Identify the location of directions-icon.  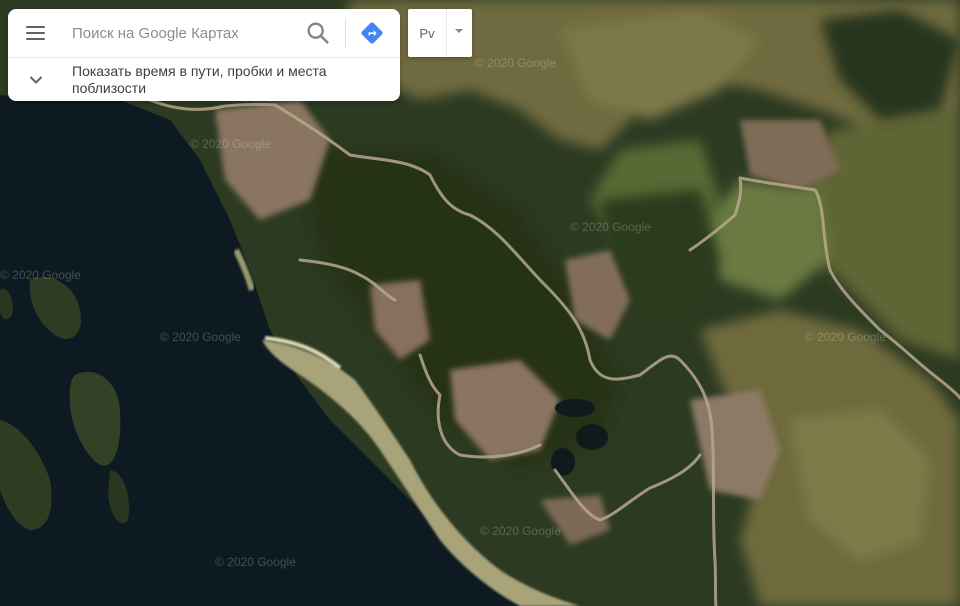
(372, 33).